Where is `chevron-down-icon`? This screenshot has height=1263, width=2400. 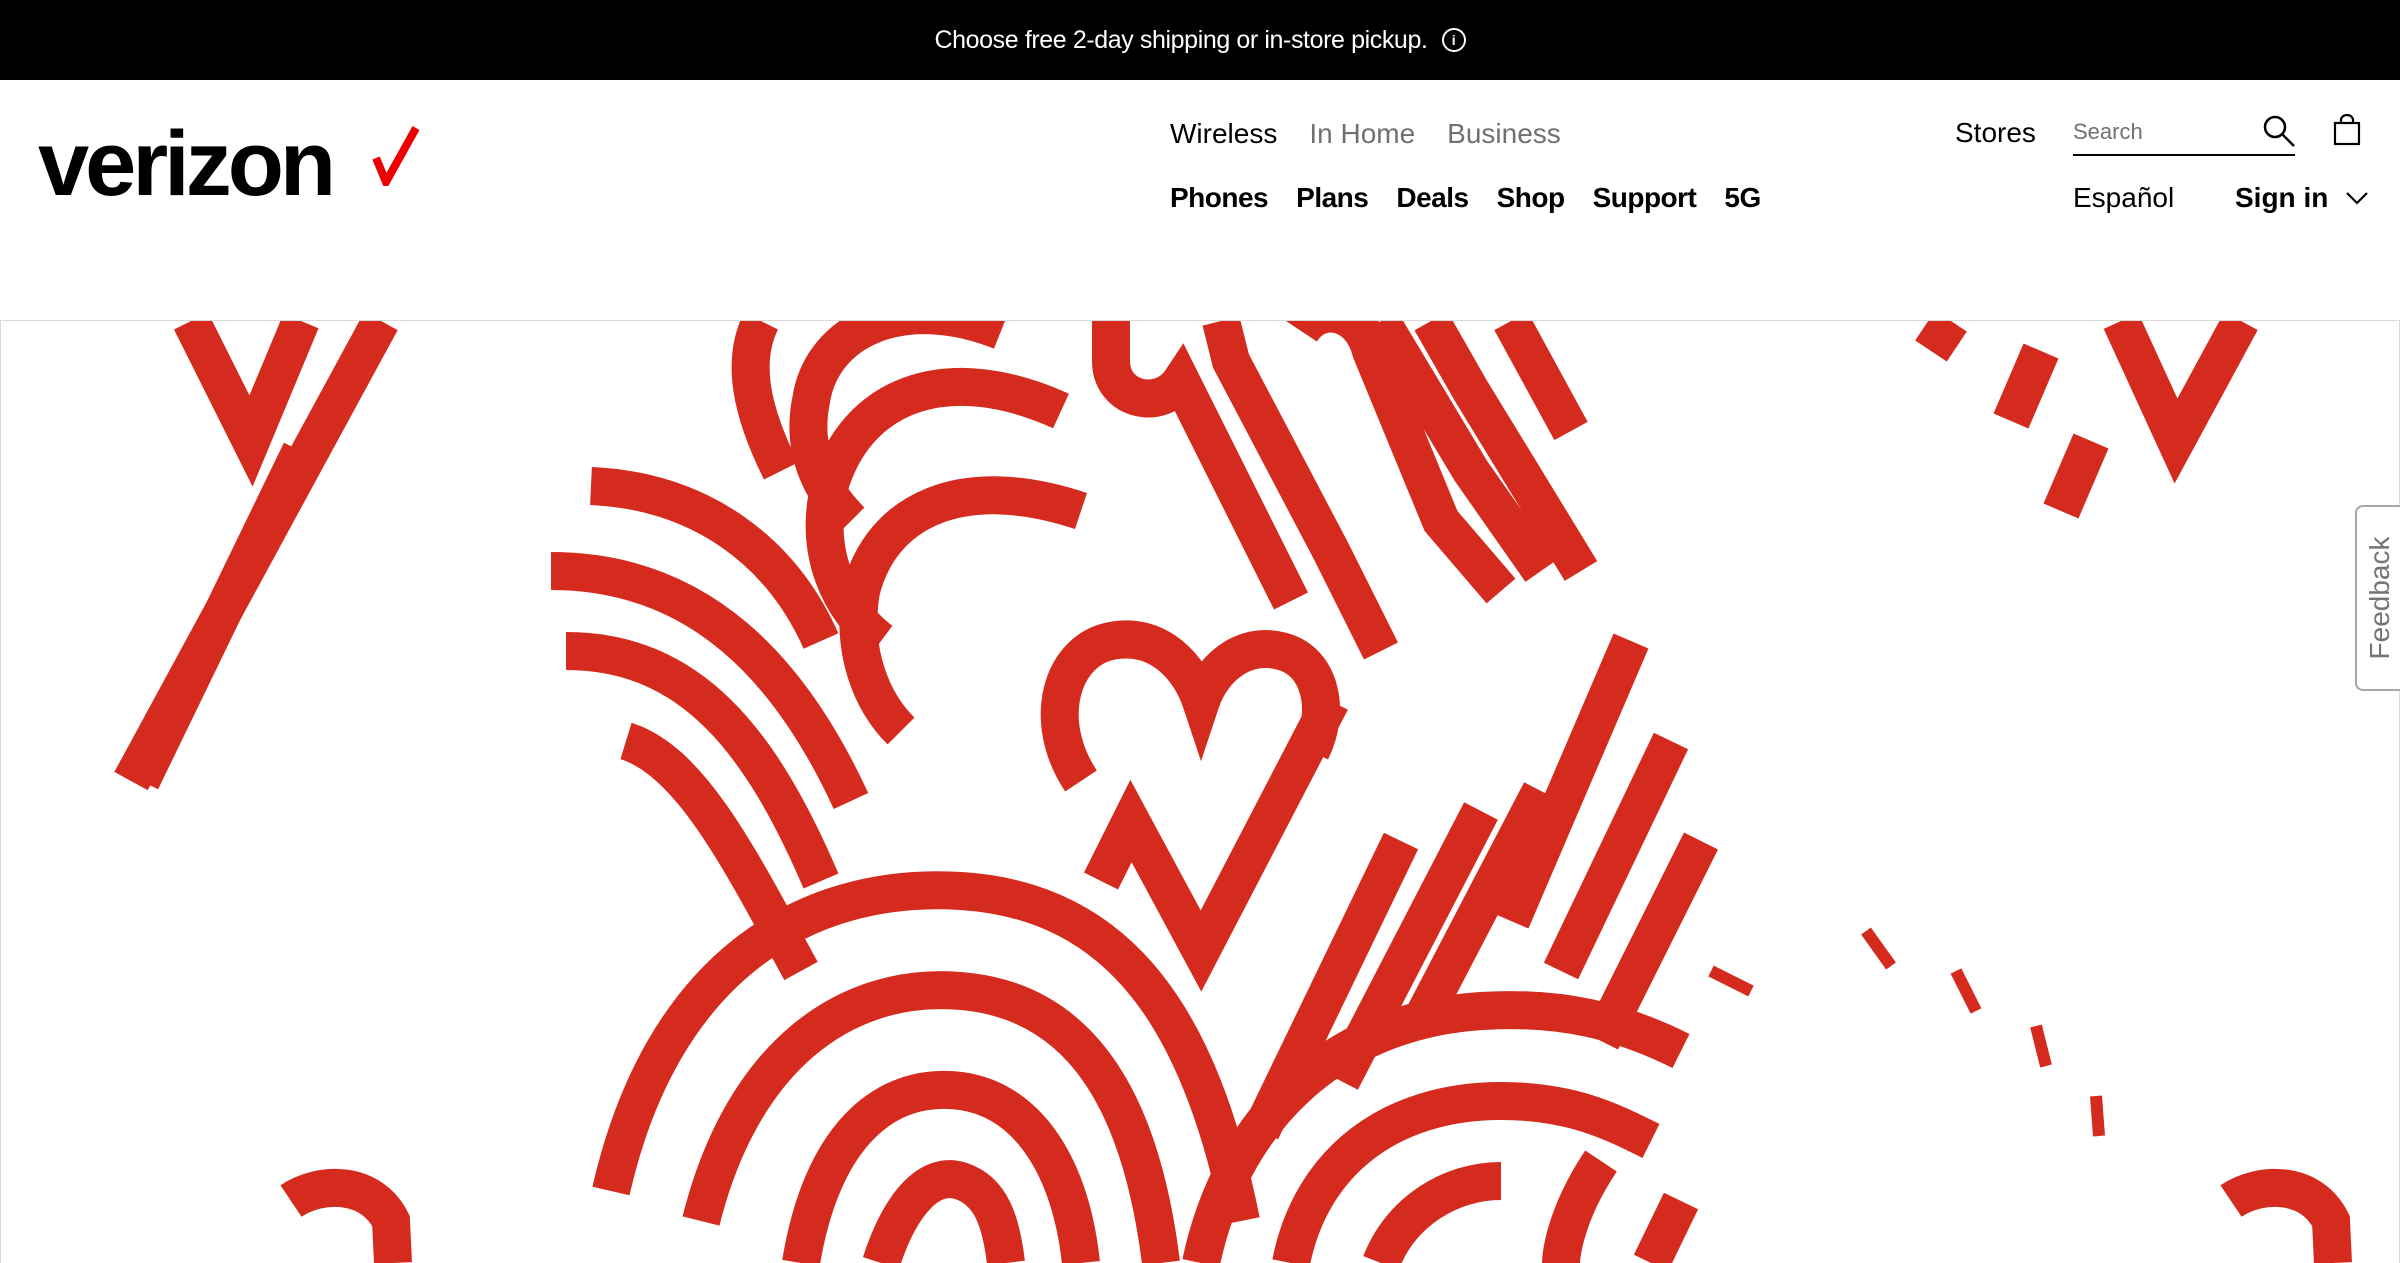
chevron-down-icon is located at coordinates (2357, 198).